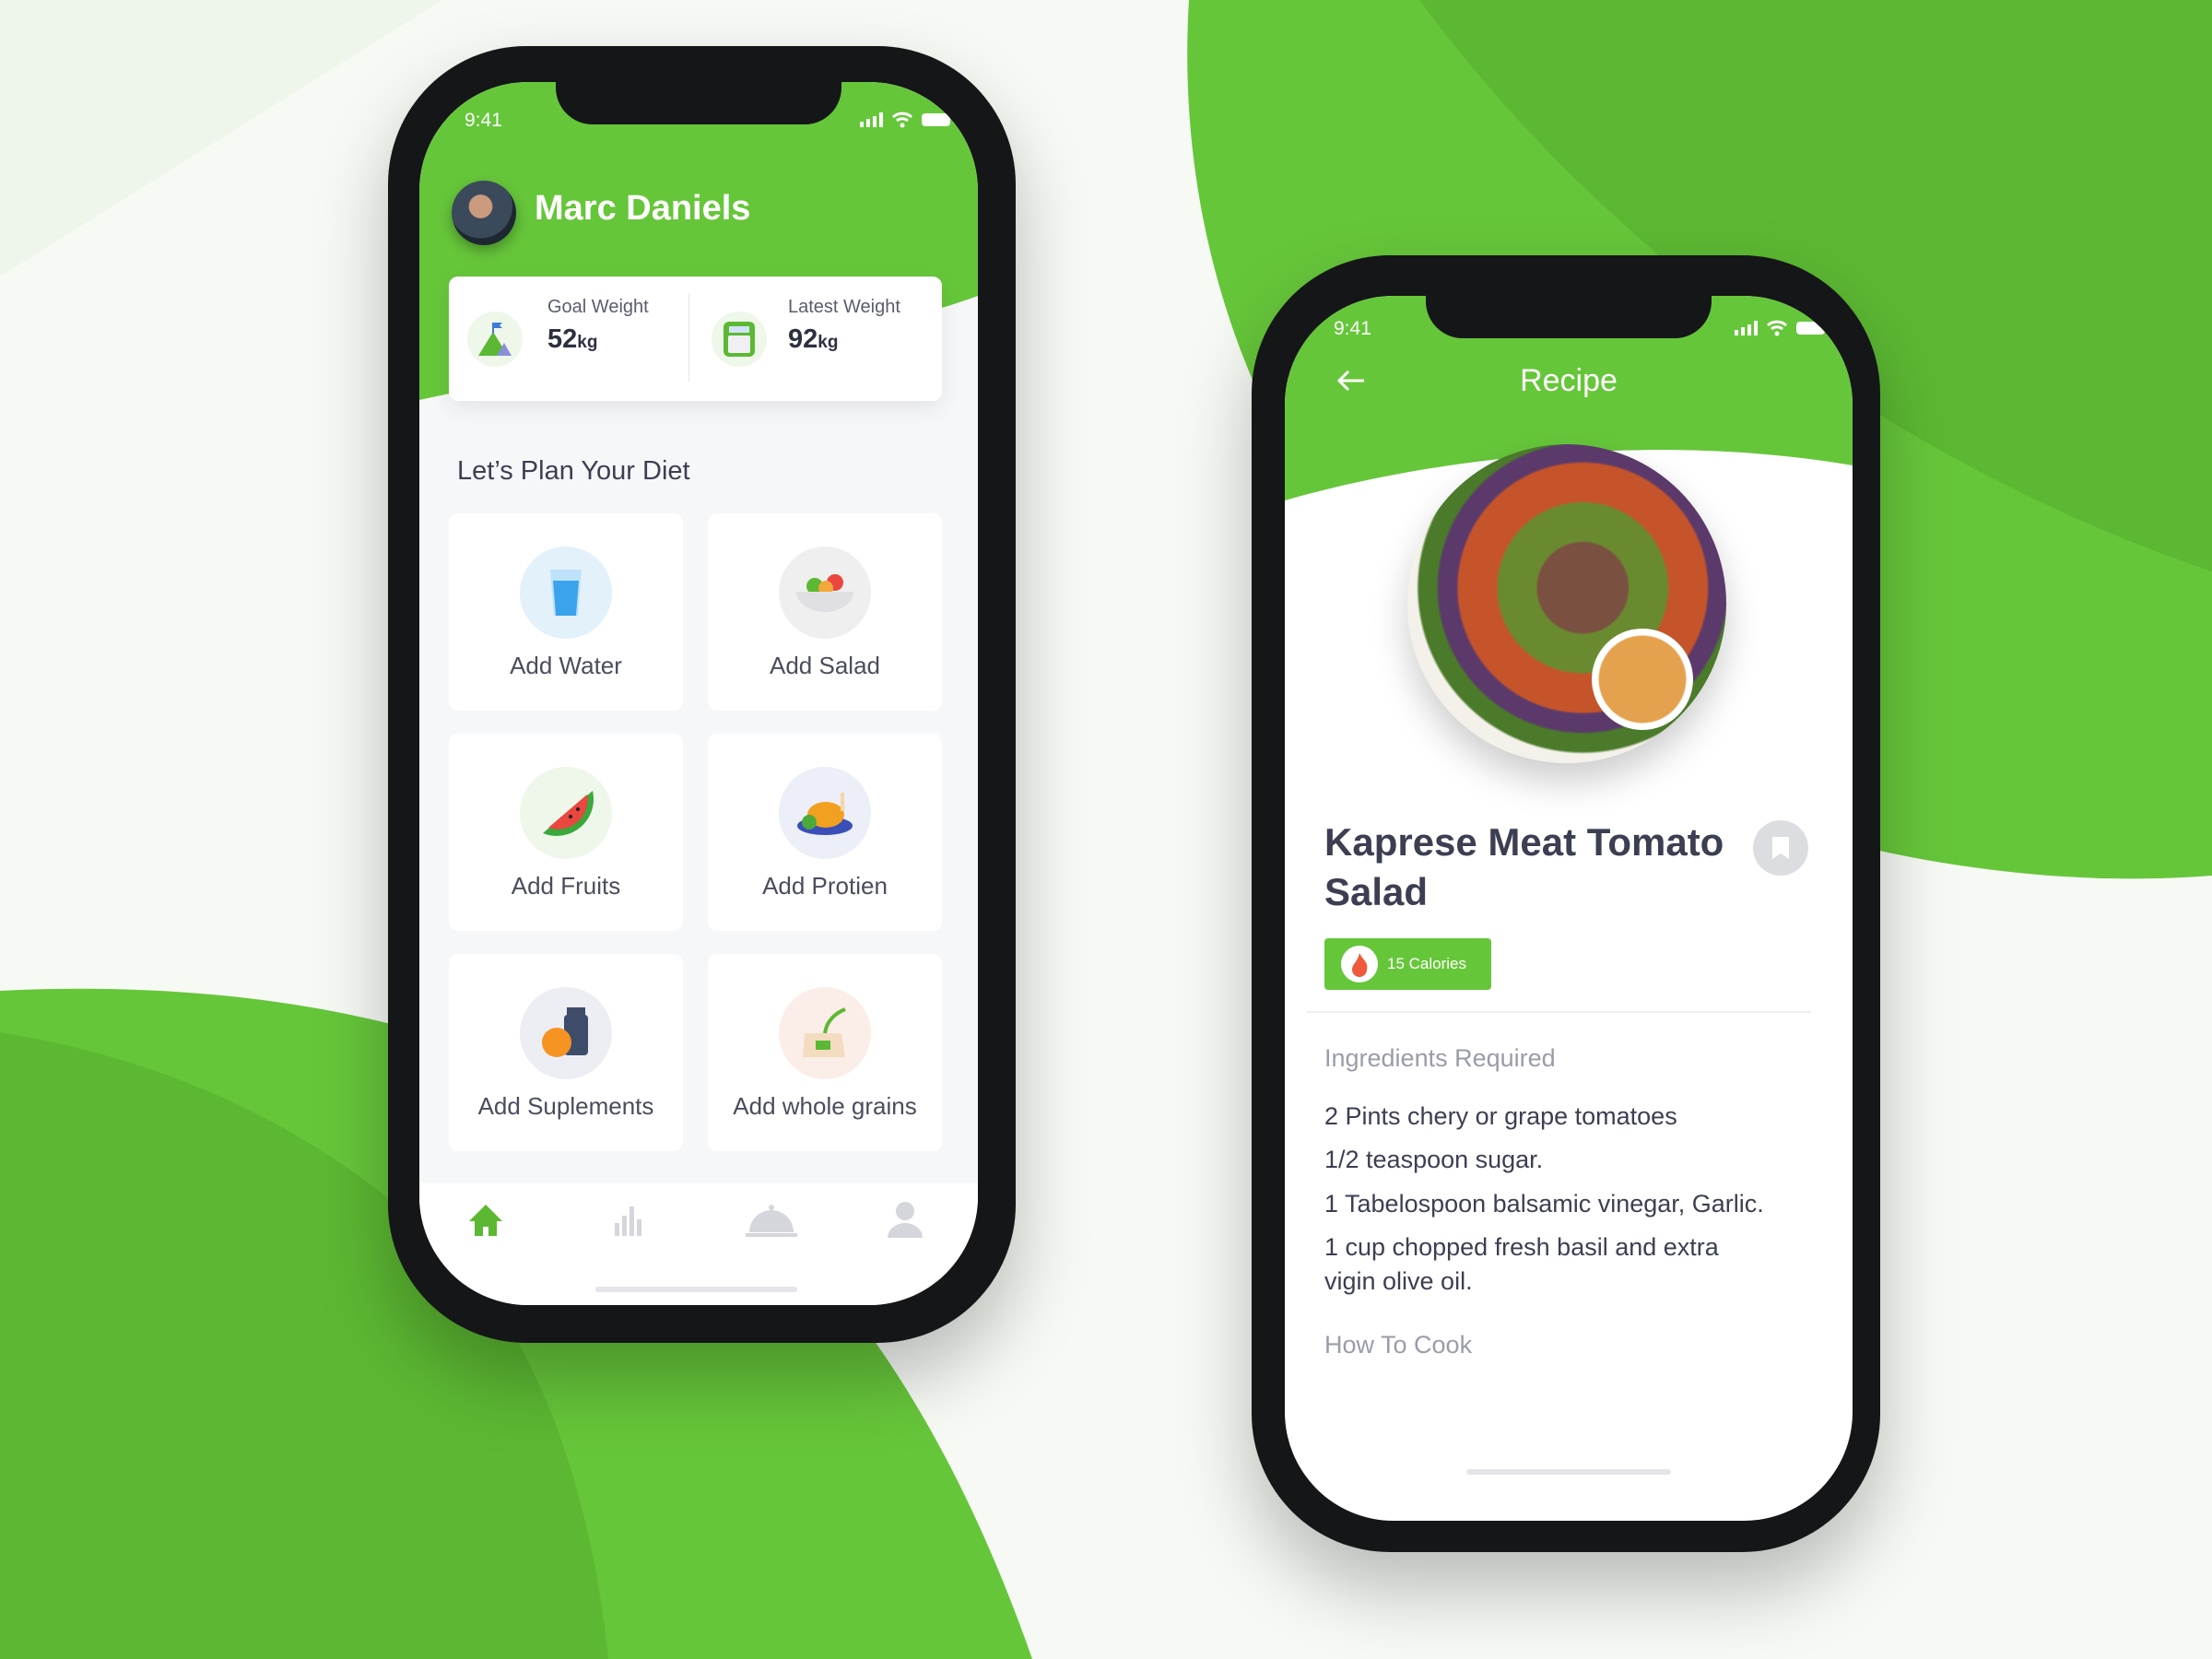  I want to click on header-title: Recipe, so click(1569, 380).